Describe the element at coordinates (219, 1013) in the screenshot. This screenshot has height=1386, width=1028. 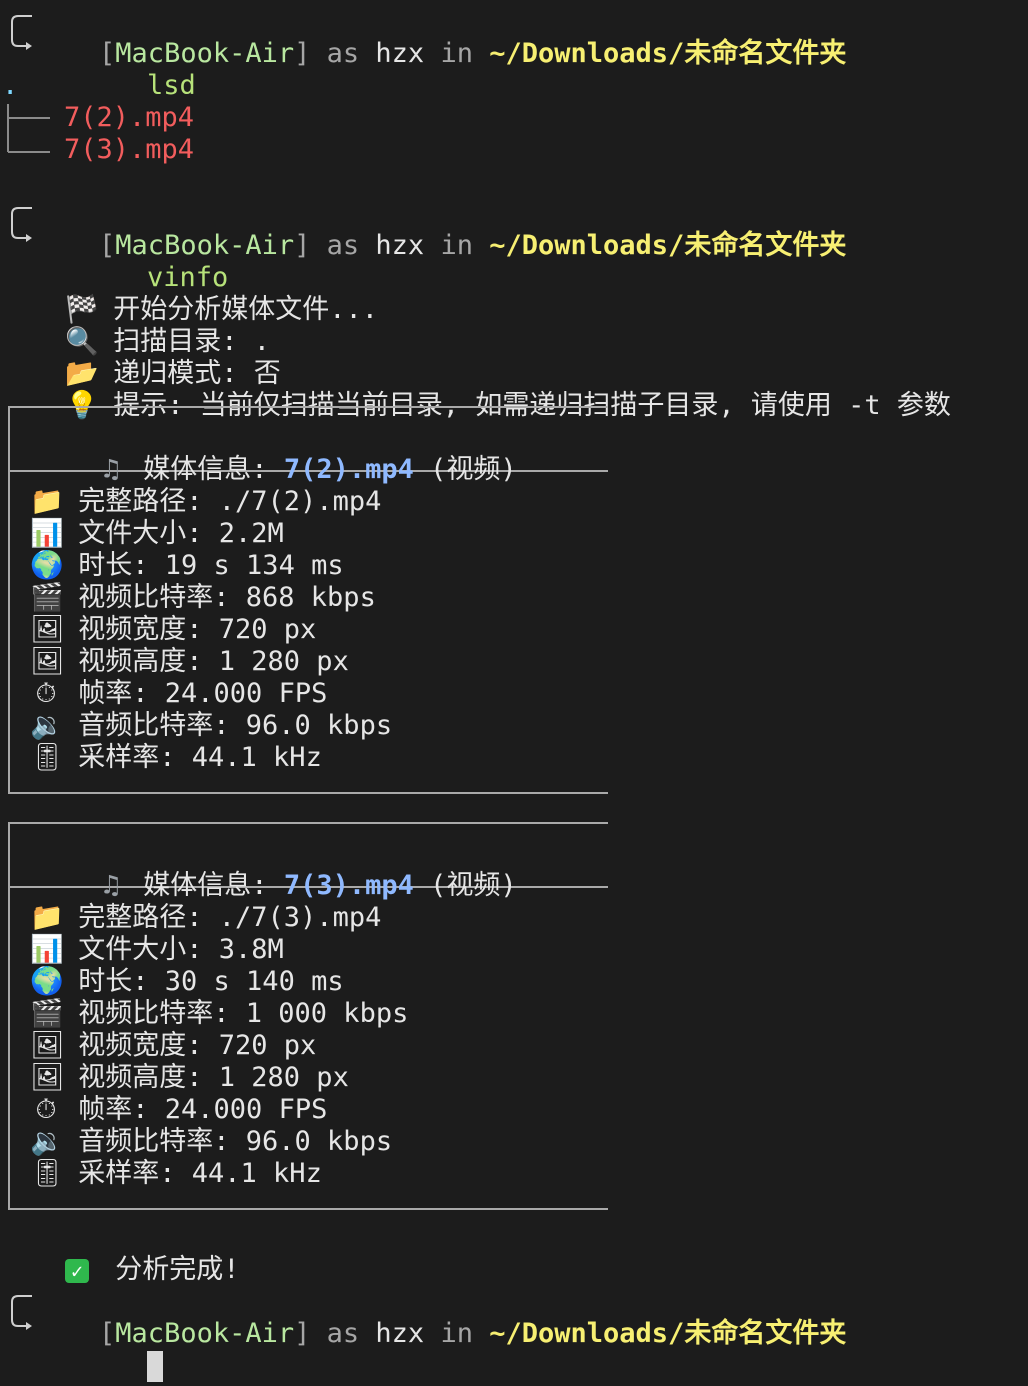
I see `info-row: 🎬 视频比特率: 1 000 kbps` at that location.